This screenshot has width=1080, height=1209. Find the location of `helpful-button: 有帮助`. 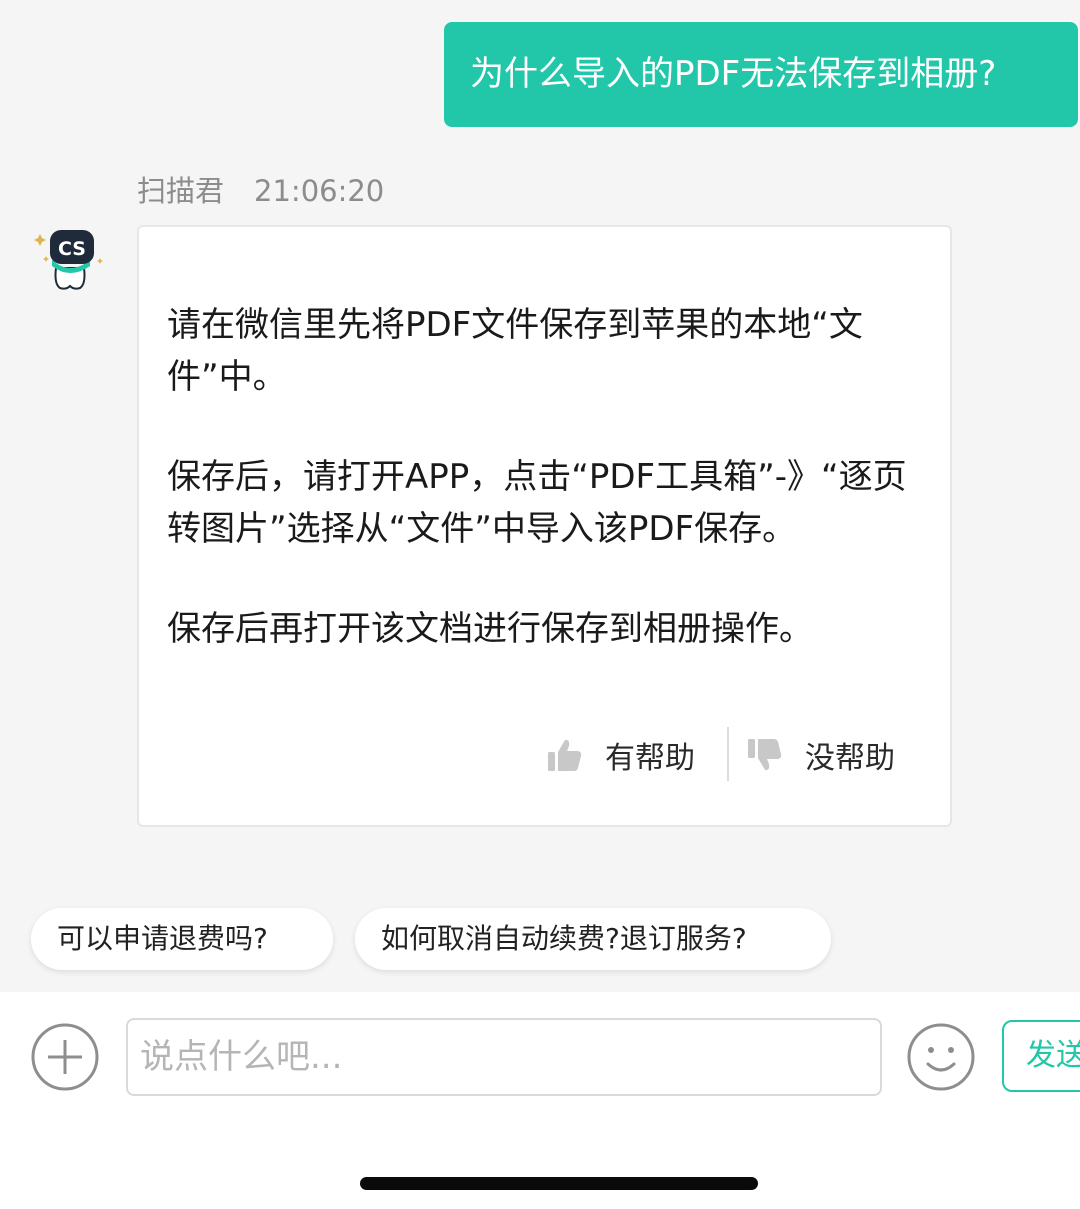

helpful-button: 有帮助 is located at coordinates (621, 755).